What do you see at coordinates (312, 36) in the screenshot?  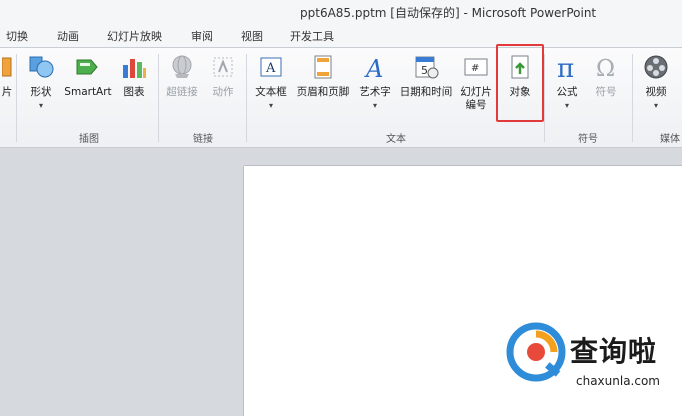 I see `tab-developer: 开发工具` at bounding box center [312, 36].